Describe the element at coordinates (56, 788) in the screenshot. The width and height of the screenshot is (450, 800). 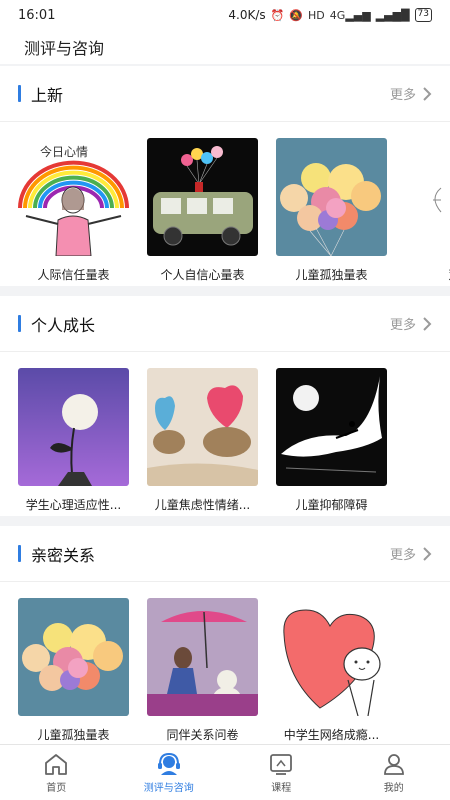
I see `tab-label: 首页` at that location.